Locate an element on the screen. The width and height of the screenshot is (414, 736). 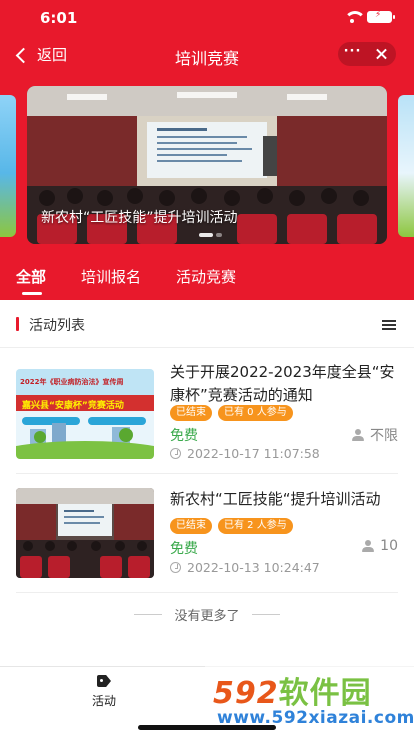
footer-line-right is located at coordinates (266, 614).